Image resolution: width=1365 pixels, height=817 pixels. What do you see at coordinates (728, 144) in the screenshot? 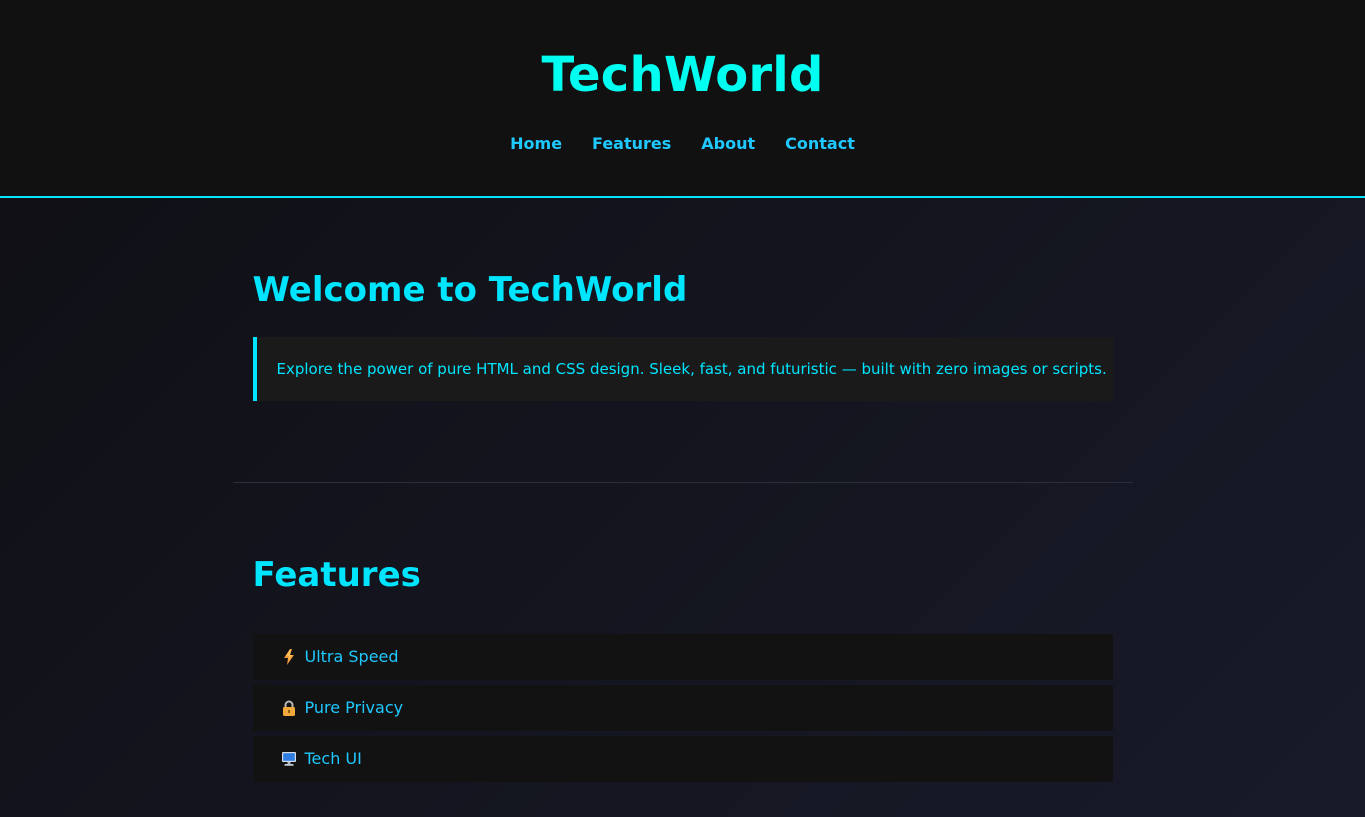
I see `nav-about-link: About` at bounding box center [728, 144].